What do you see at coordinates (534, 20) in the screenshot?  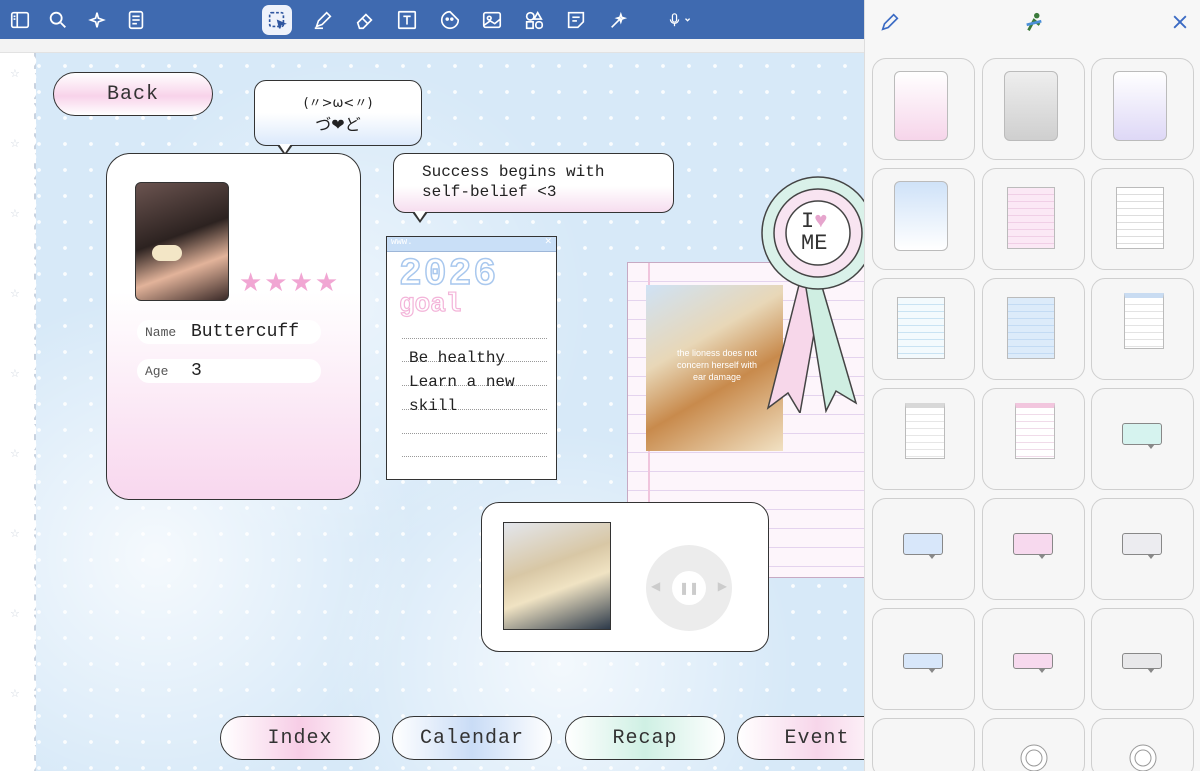 I see `shapes-icon` at bounding box center [534, 20].